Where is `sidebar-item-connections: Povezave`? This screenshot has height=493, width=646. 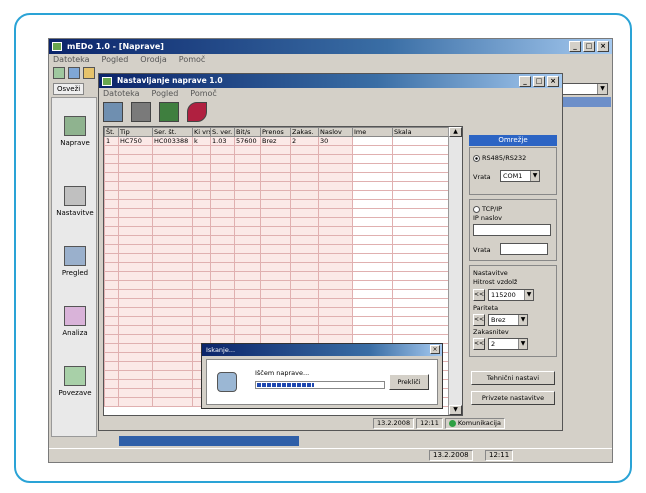
sidebar-item-connections: Povezave is located at coordinates (75, 381).